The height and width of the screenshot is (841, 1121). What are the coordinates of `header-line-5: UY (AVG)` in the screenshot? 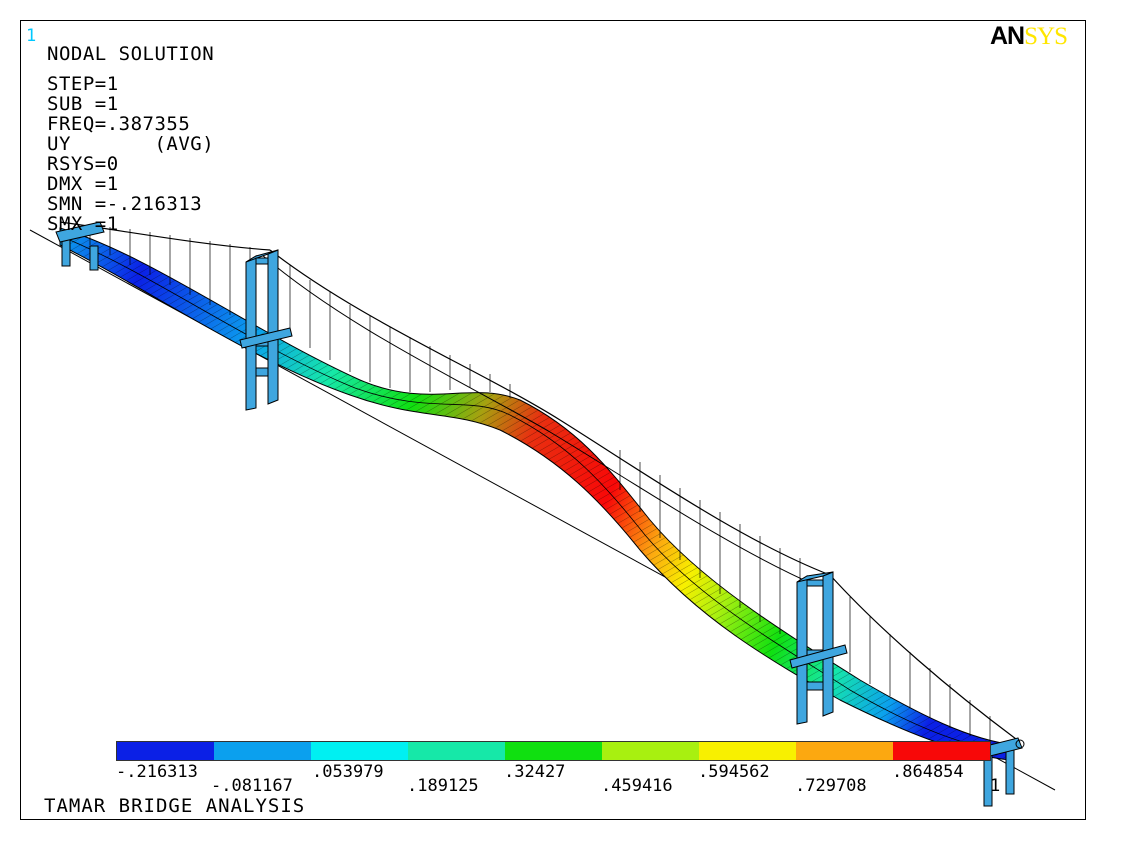 It's located at (131, 144).